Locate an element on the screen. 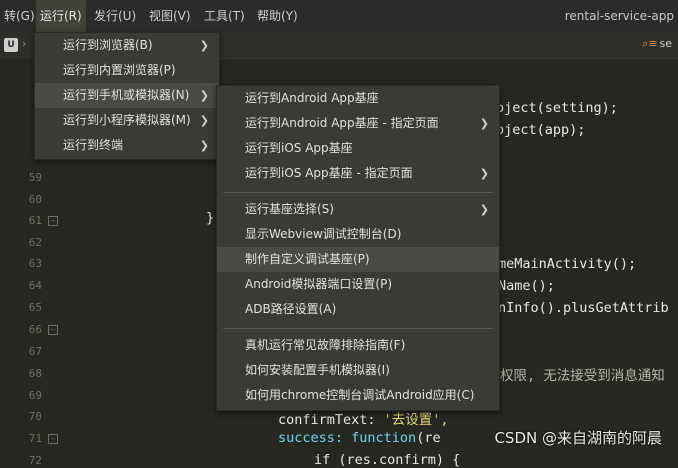 The height and width of the screenshot is (468, 678). line-number: 69 is located at coordinates (35, 395).